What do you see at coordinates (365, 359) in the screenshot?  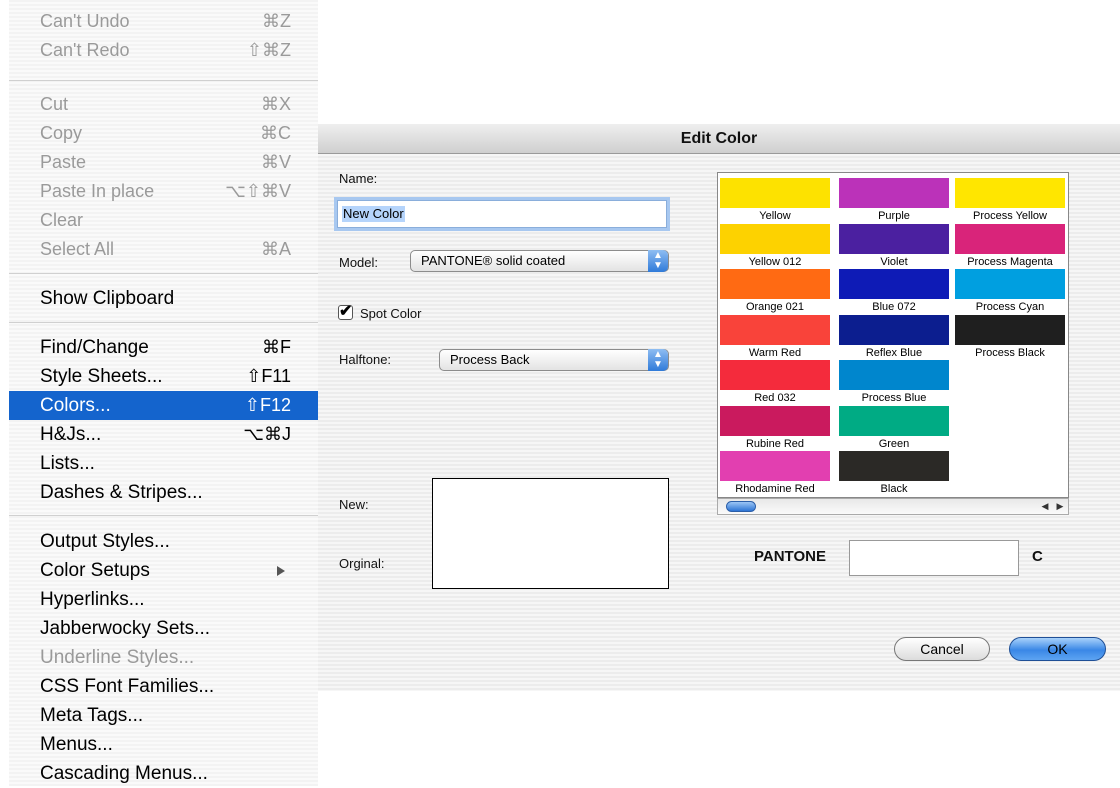 I see `halftone-label: Halftone:` at bounding box center [365, 359].